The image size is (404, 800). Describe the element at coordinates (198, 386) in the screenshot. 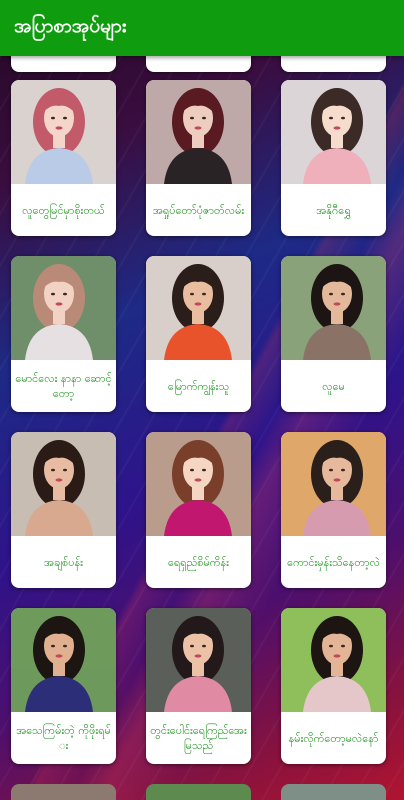

I see `book-title: မြောက်ကျွန်းသူ` at that location.